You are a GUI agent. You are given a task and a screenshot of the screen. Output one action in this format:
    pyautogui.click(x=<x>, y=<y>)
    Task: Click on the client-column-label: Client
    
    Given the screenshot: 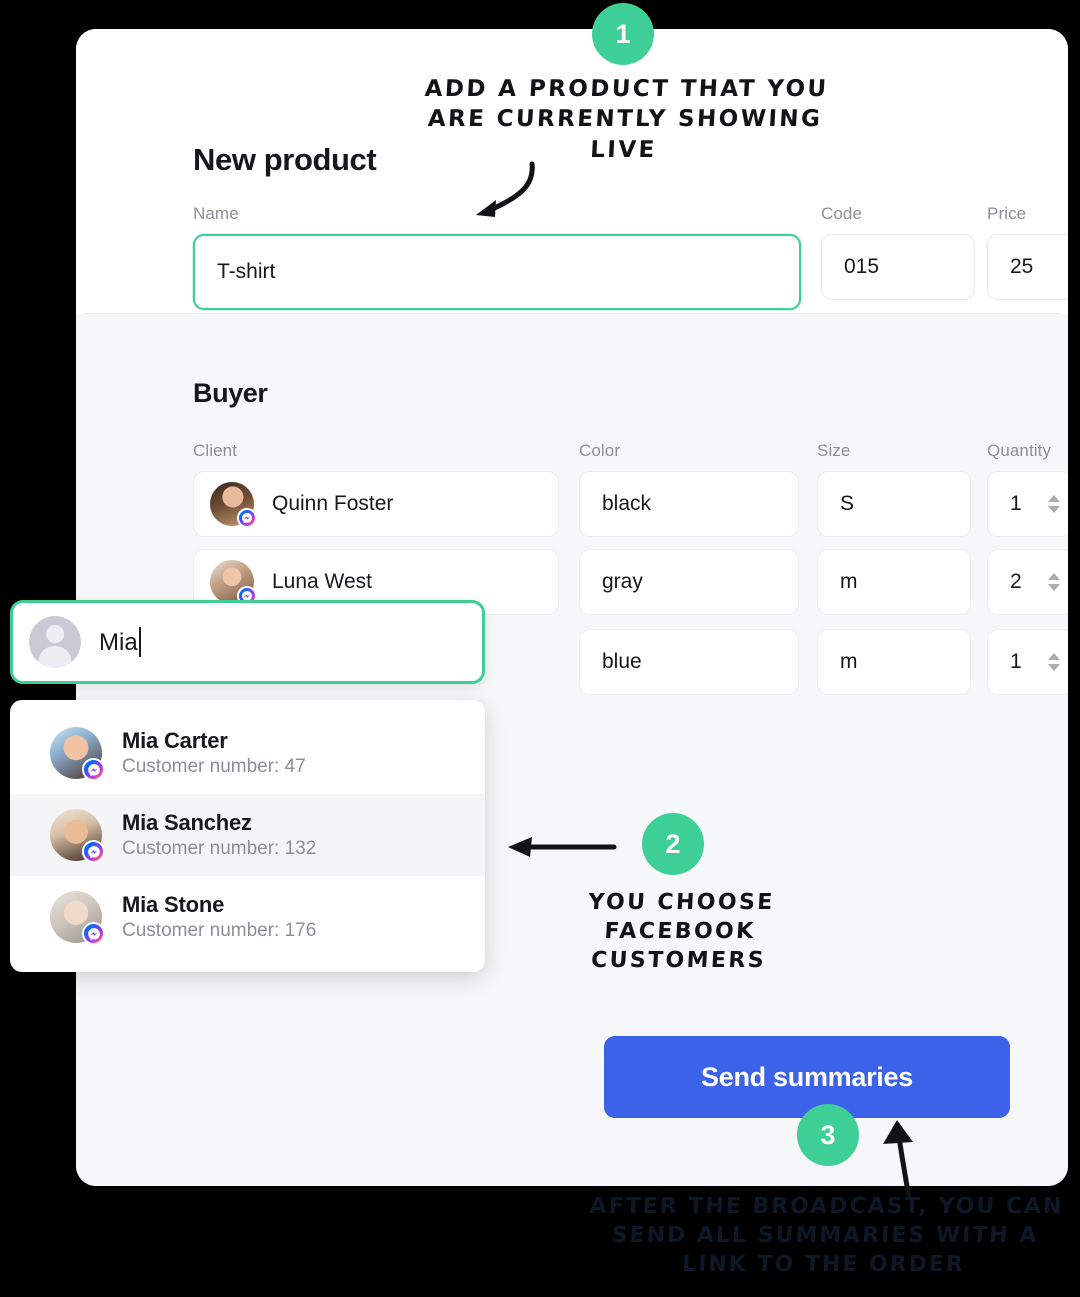 What is the action you would take?
    pyautogui.click(x=215, y=450)
    